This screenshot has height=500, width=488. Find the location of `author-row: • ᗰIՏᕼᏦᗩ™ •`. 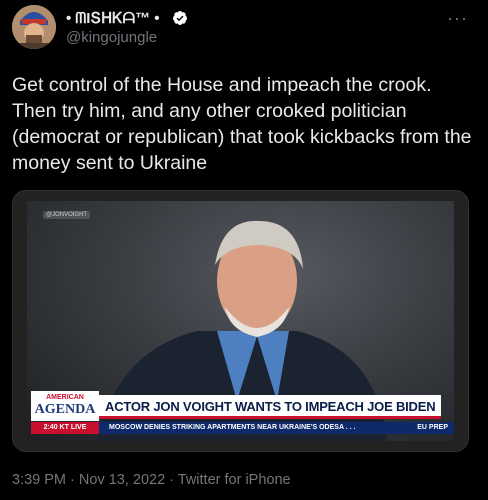

author-row: • ᗰIՏᕼᏦᗩ™ • is located at coordinates (113, 18).